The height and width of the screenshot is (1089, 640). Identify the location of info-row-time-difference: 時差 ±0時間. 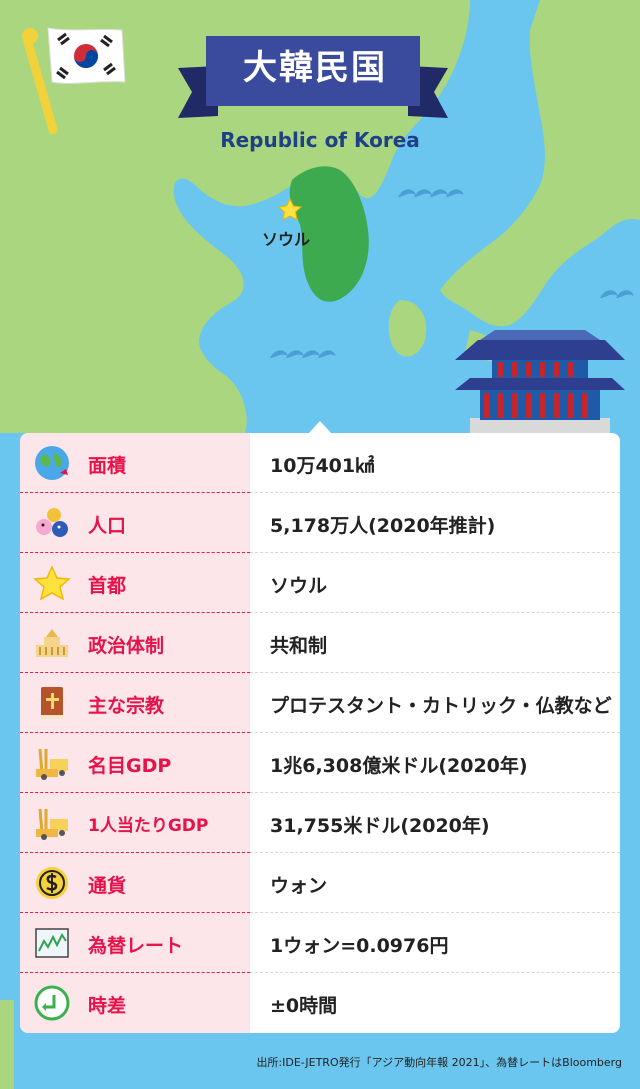
(320, 1003).